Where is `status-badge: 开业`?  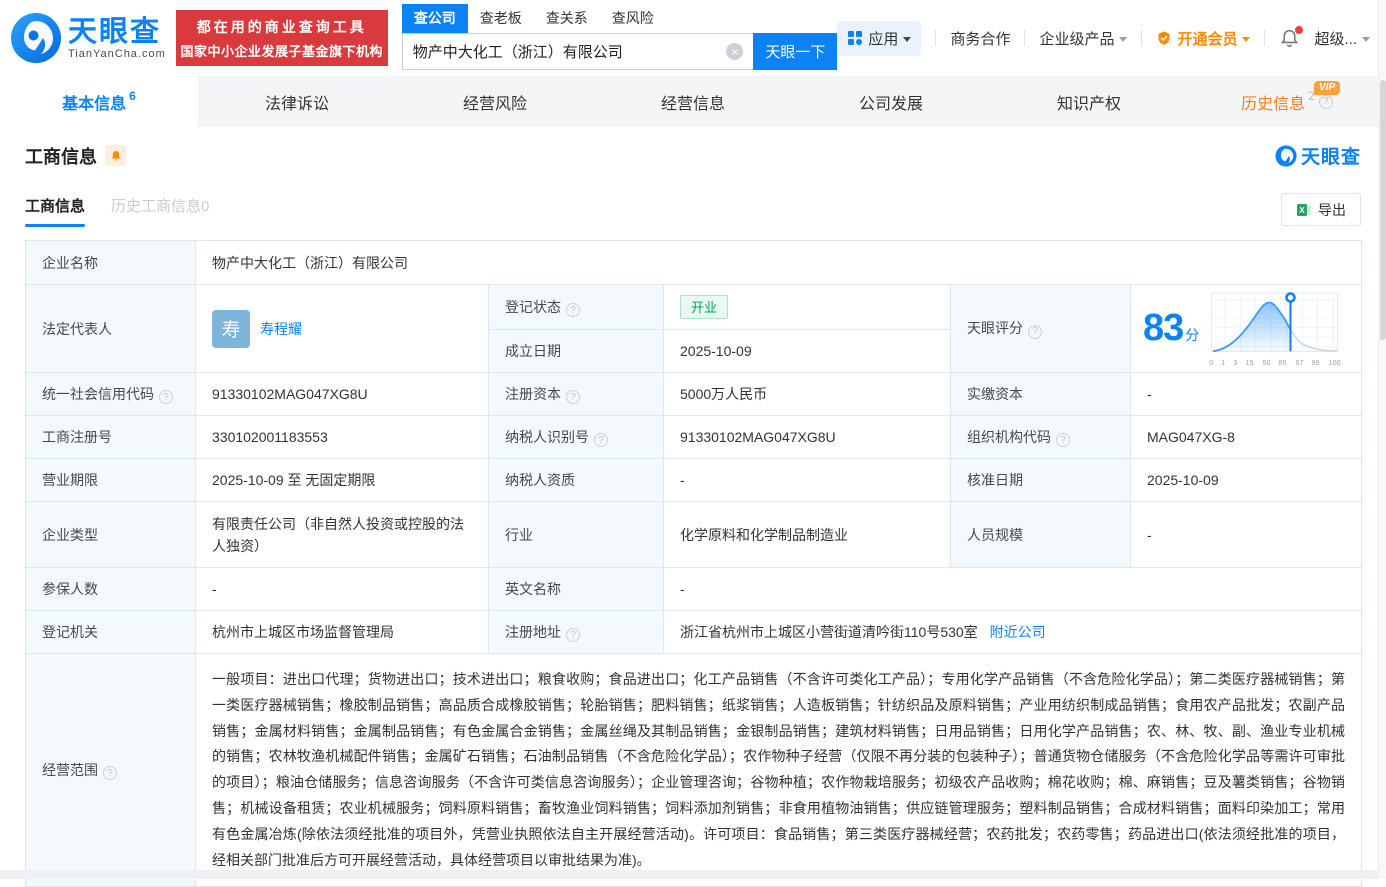
status-badge: 开业 is located at coordinates (704, 307).